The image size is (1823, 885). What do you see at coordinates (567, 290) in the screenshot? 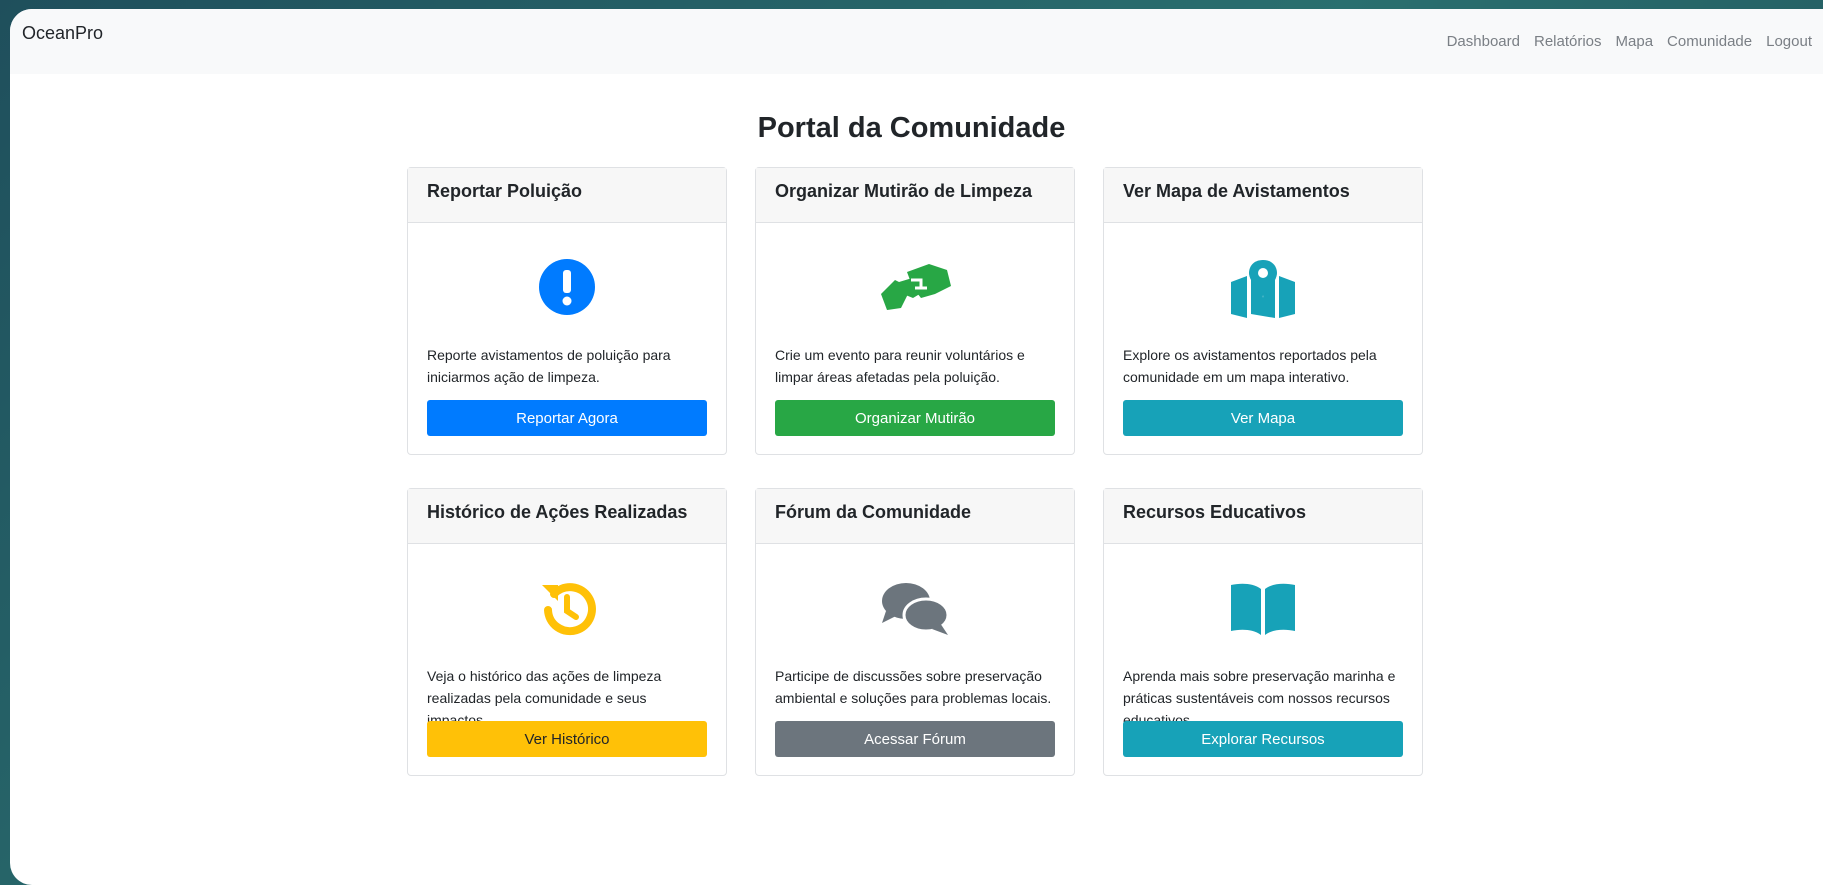
I see `exclamation-circle-icon` at bounding box center [567, 290].